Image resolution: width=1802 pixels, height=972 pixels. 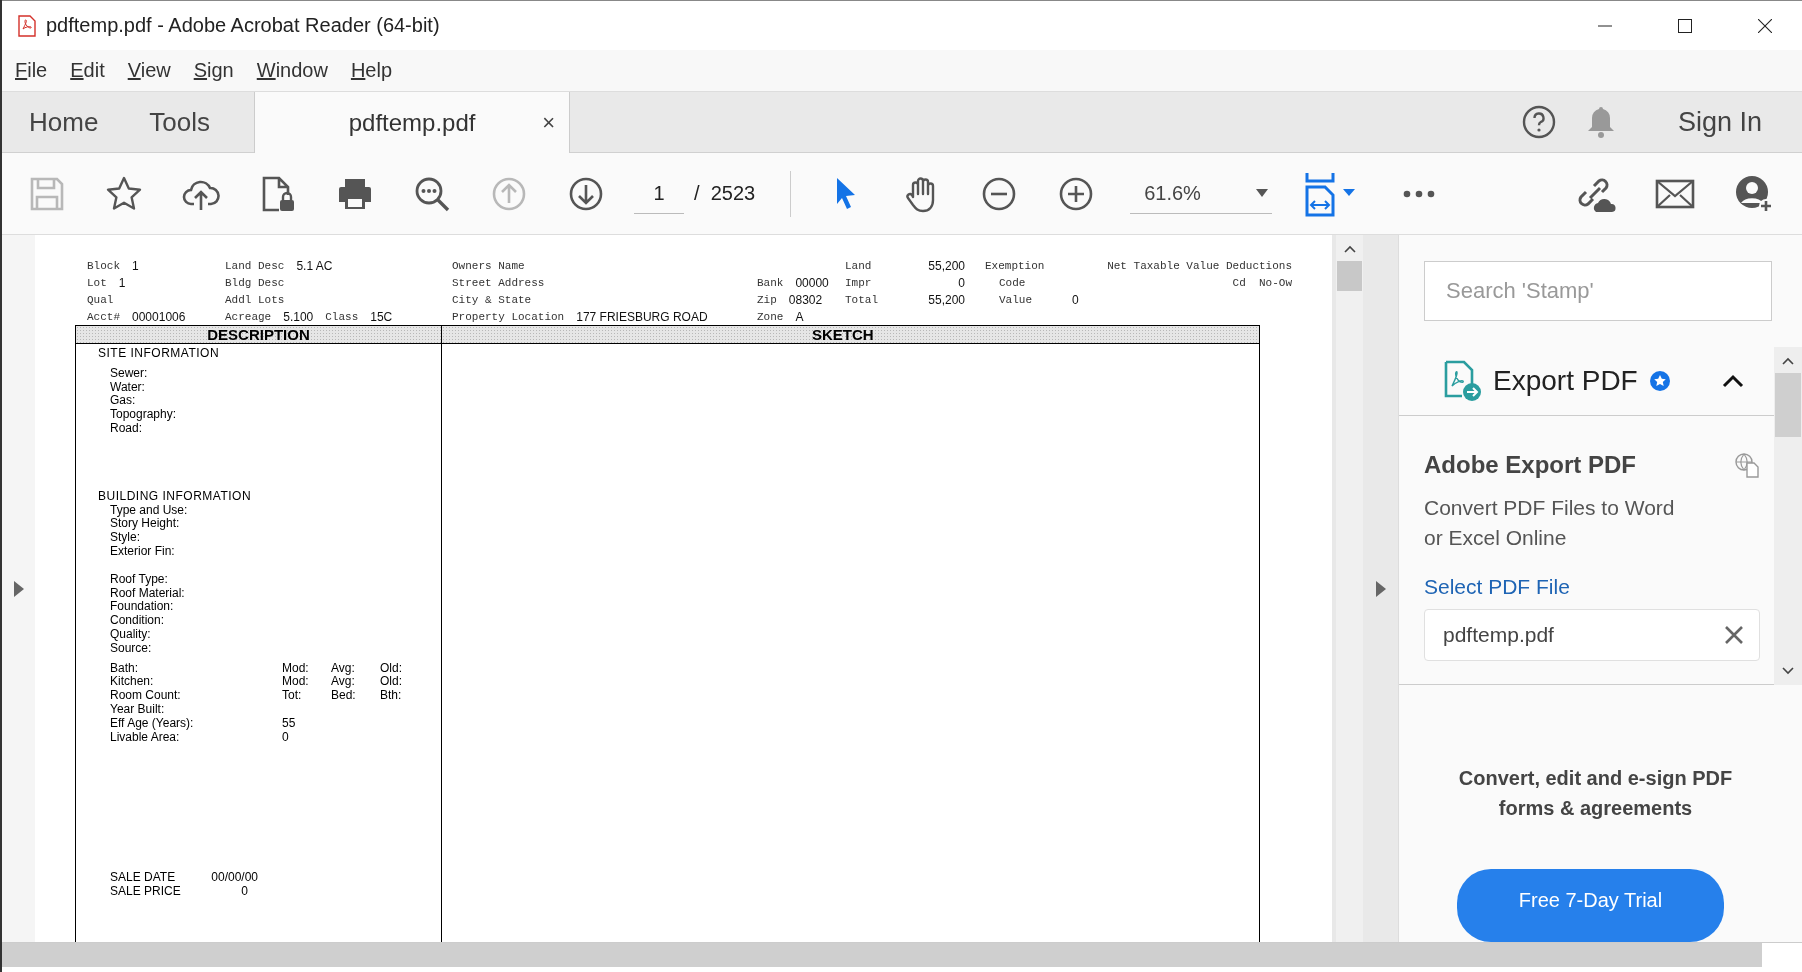 What do you see at coordinates (1747, 465) in the screenshot?
I see `globe-document-icon` at bounding box center [1747, 465].